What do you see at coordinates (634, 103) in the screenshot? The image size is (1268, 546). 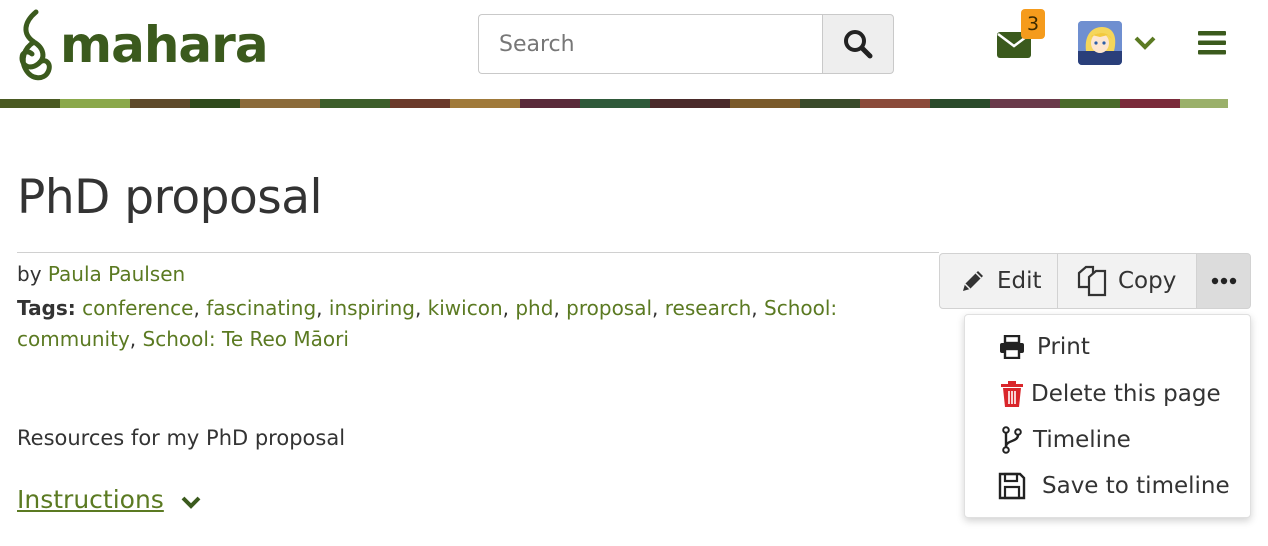 I see `header-decorative-banner` at bounding box center [634, 103].